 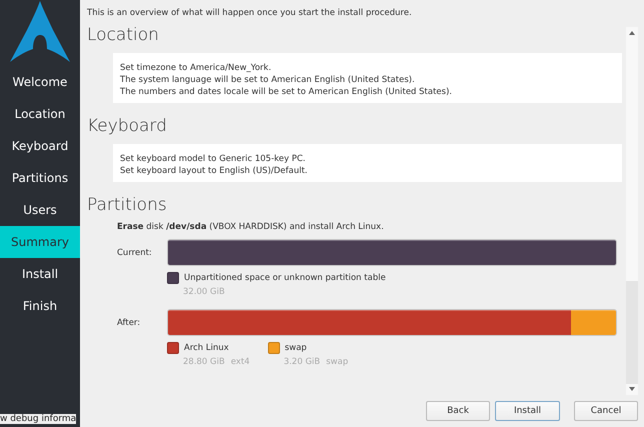 I want to click on debug-link: w debug informa, so click(x=38, y=419).